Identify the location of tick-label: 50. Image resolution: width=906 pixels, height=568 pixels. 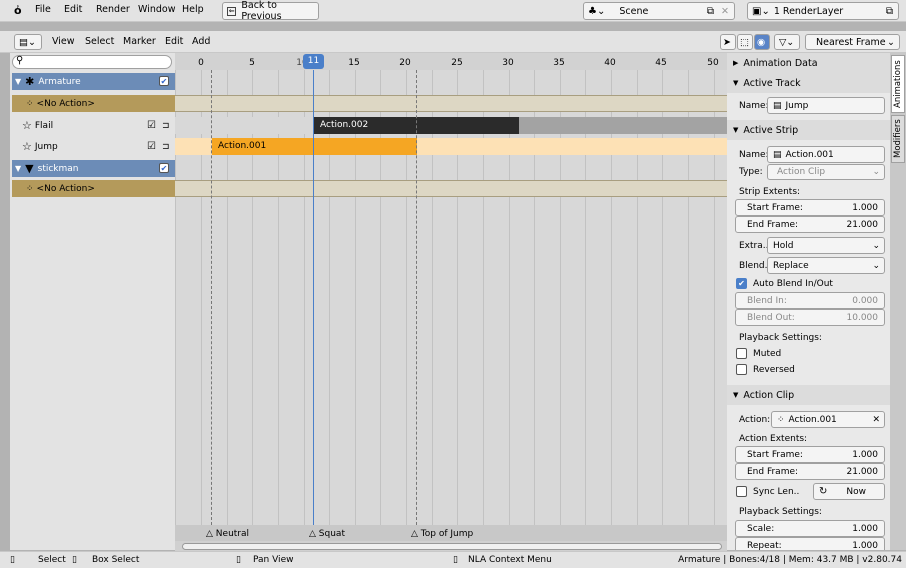
(713, 63).